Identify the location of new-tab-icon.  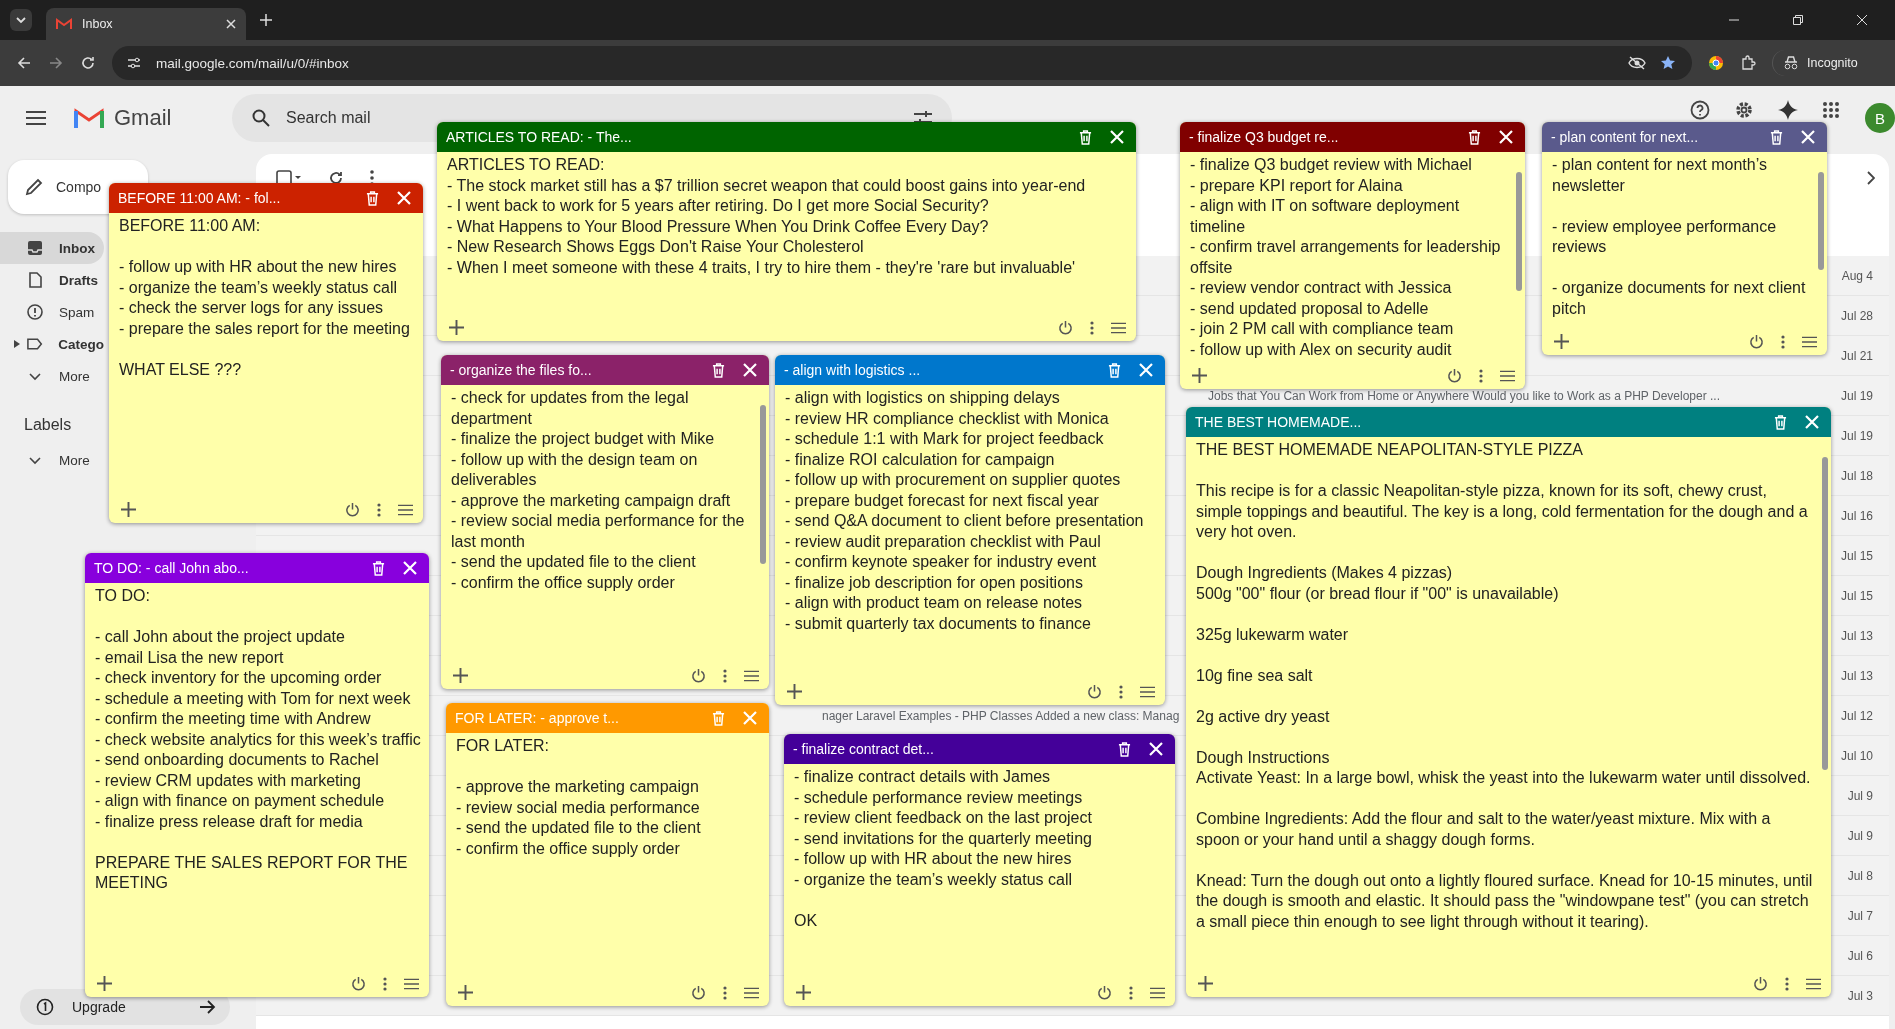
(266, 20).